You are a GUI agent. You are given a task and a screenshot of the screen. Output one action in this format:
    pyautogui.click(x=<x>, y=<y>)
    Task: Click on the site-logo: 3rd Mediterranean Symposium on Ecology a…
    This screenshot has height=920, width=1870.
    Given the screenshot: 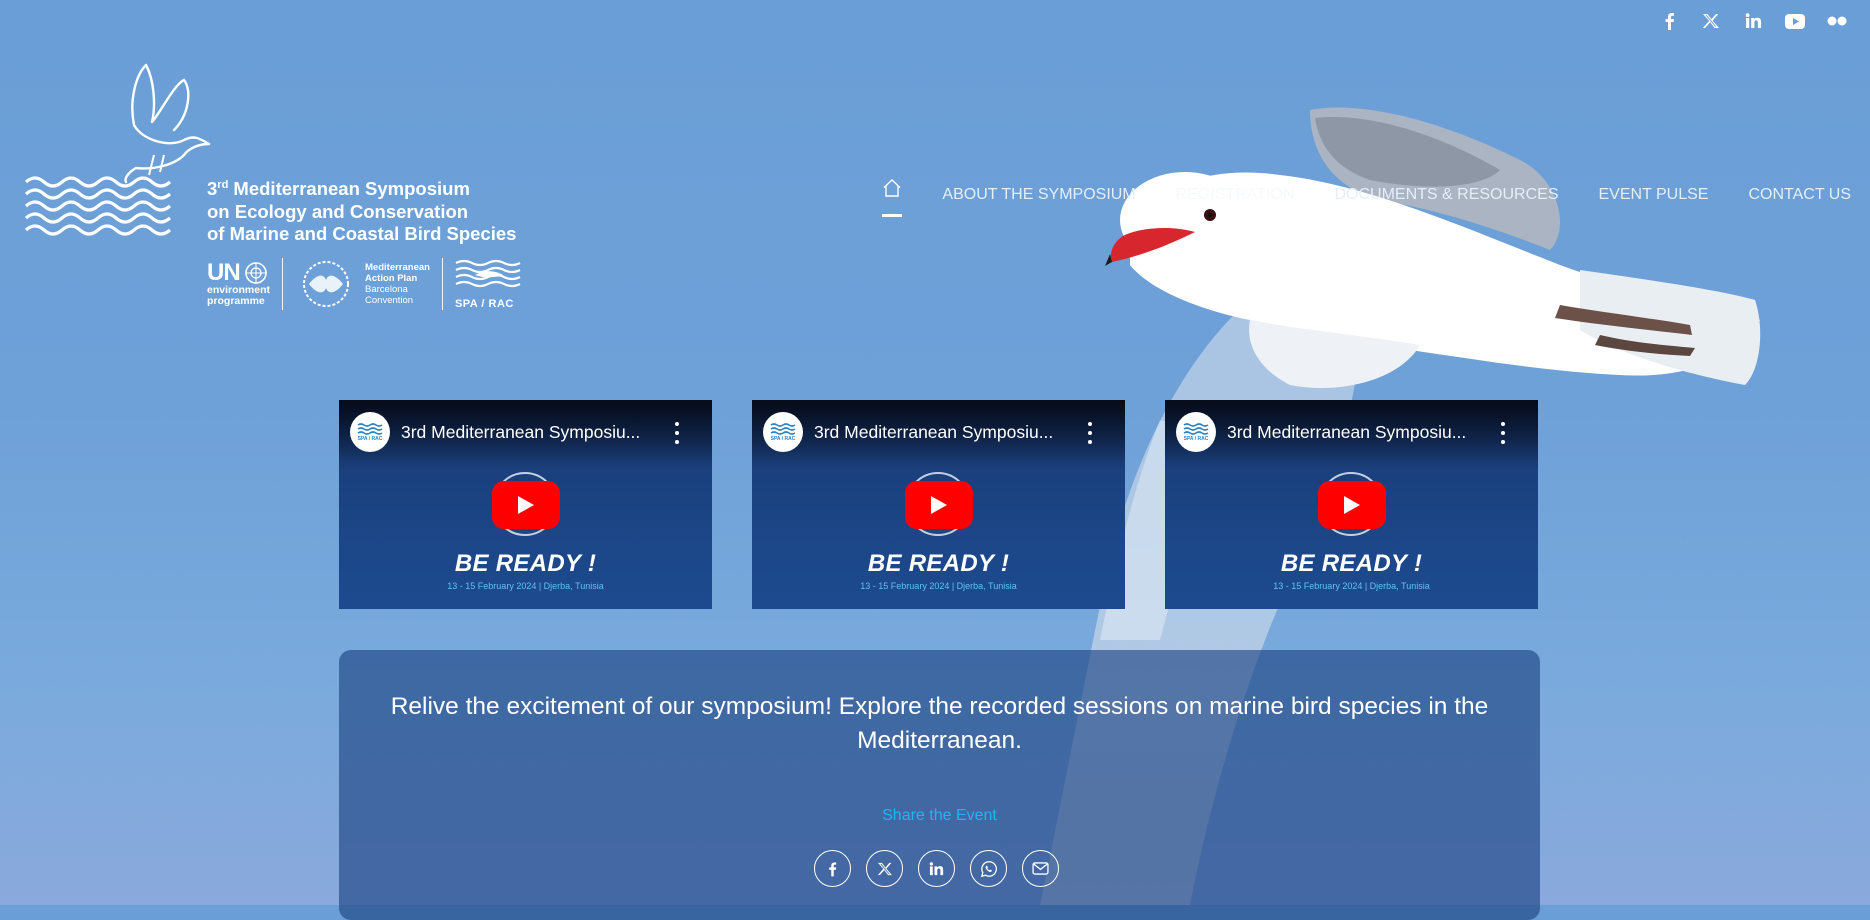 What is the action you would take?
    pyautogui.click(x=284, y=190)
    